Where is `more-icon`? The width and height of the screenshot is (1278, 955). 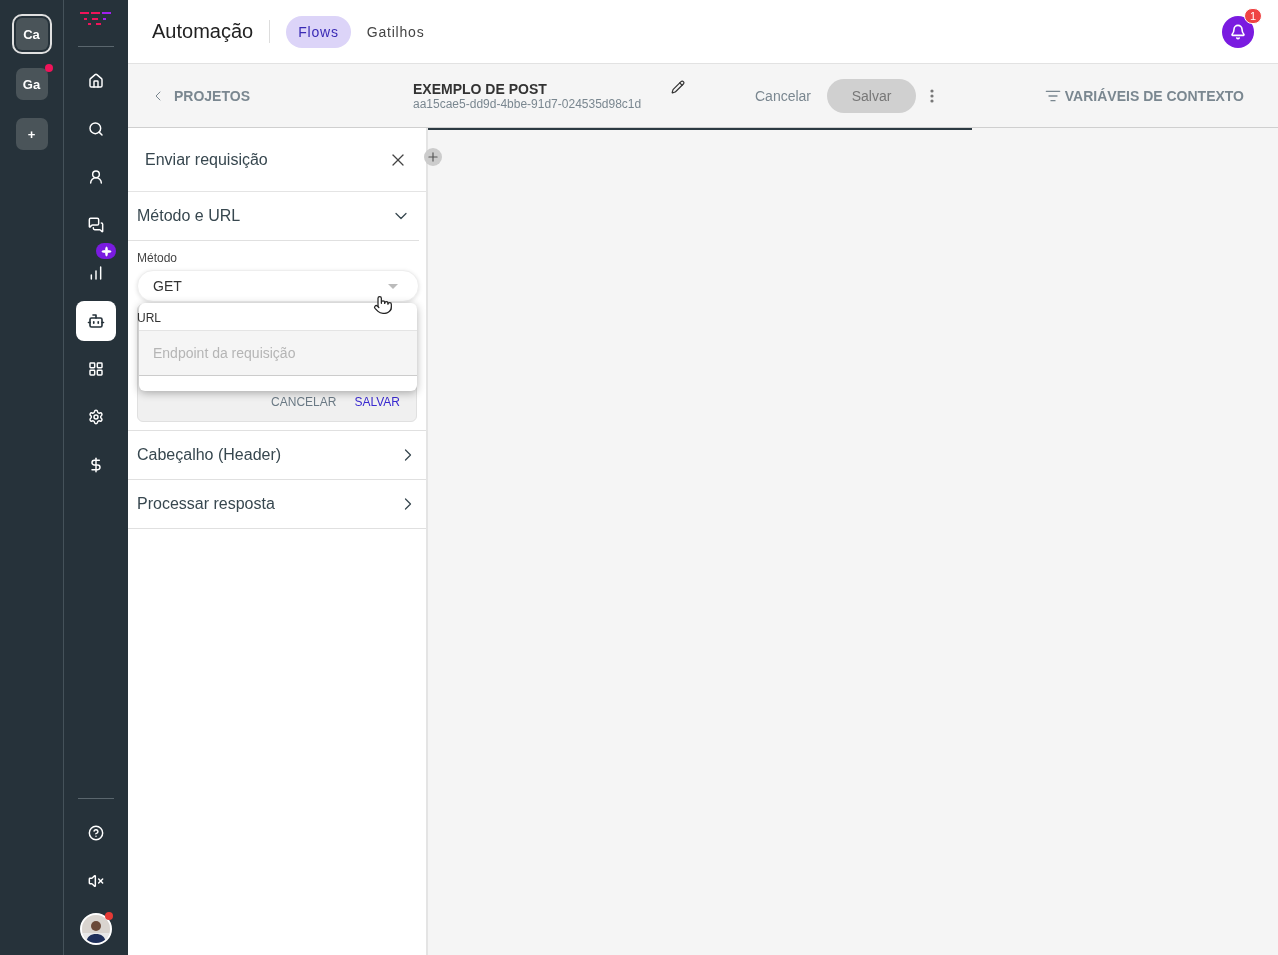 more-icon is located at coordinates (932, 95).